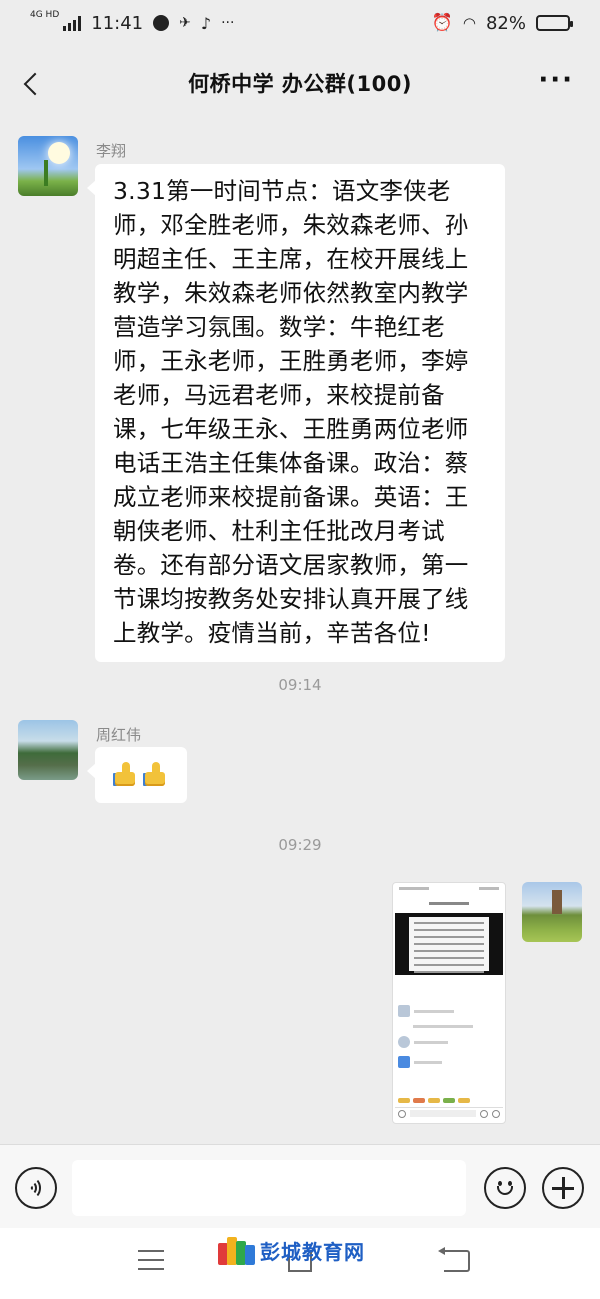  Describe the element at coordinates (469, 23) in the screenshot. I see `wifi-icon: ◠` at that location.